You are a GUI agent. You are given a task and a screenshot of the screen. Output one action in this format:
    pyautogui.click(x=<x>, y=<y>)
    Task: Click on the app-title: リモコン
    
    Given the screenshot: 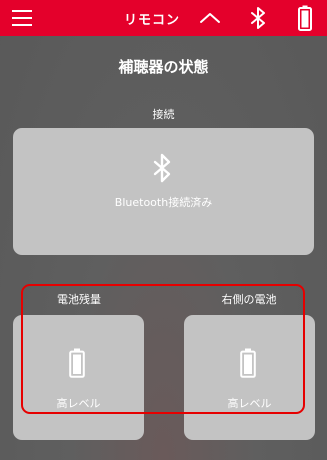 What is the action you would take?
    pyautogui.click(x=152, y=20)
    